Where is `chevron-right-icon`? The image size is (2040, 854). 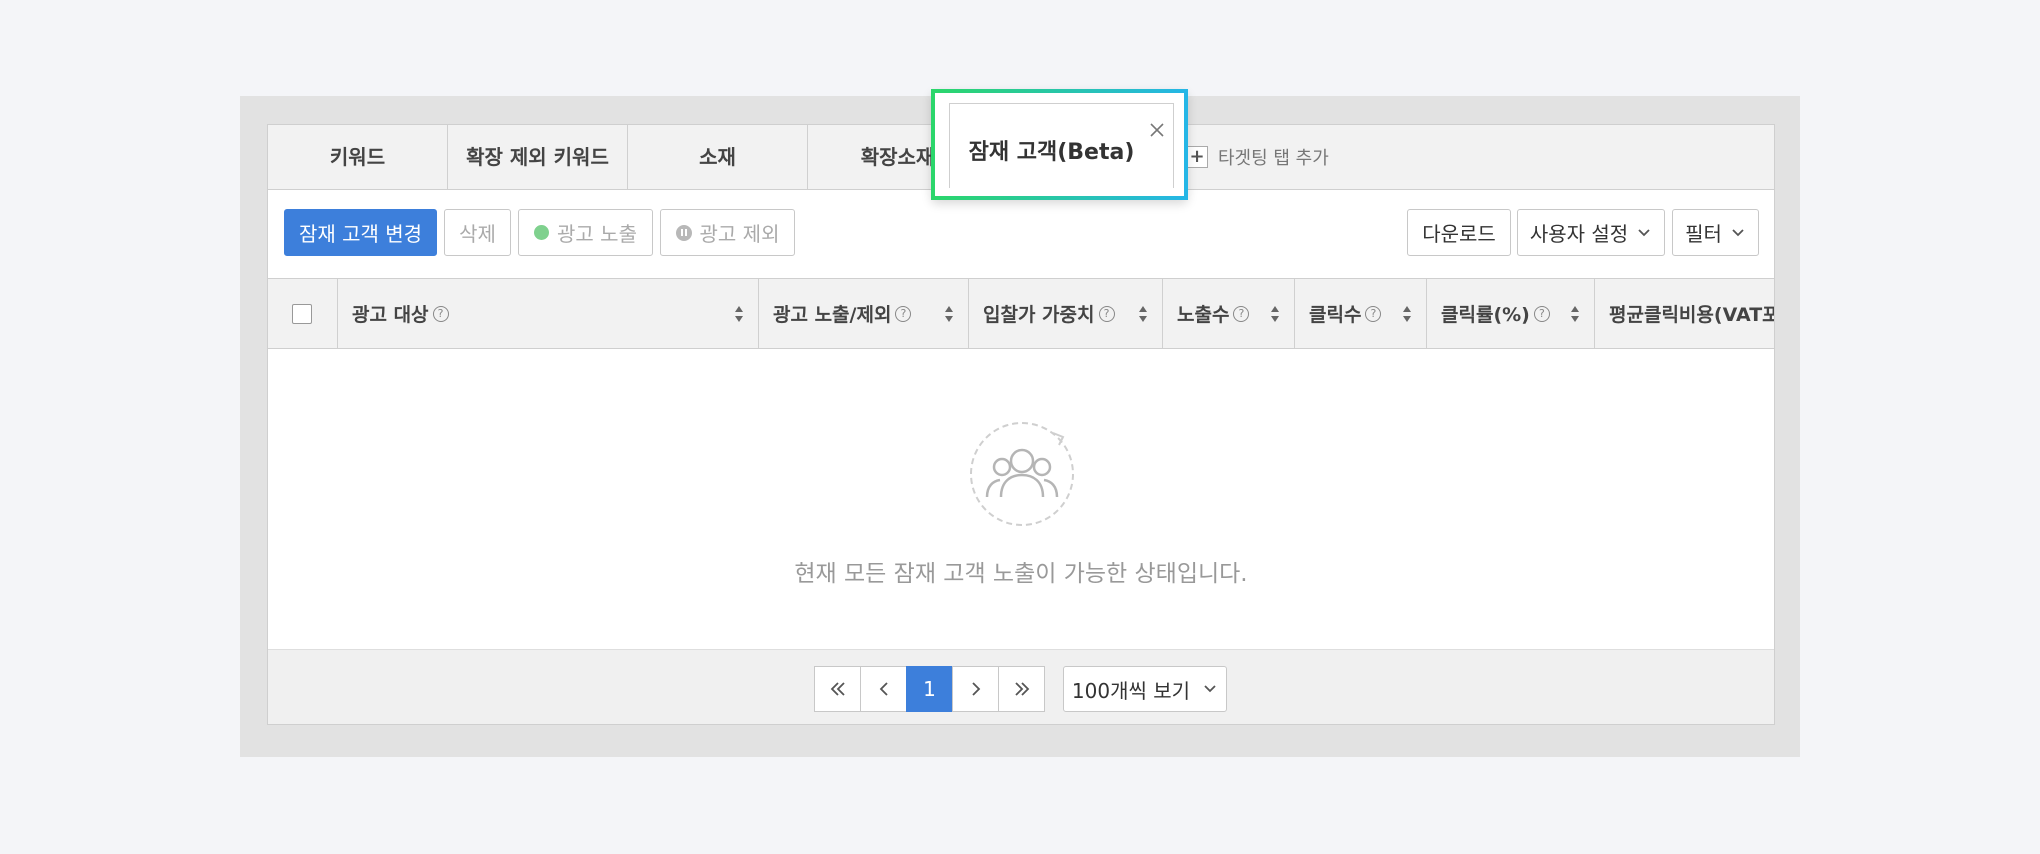 chevron-right-icon is located at coordinates (975, 689).